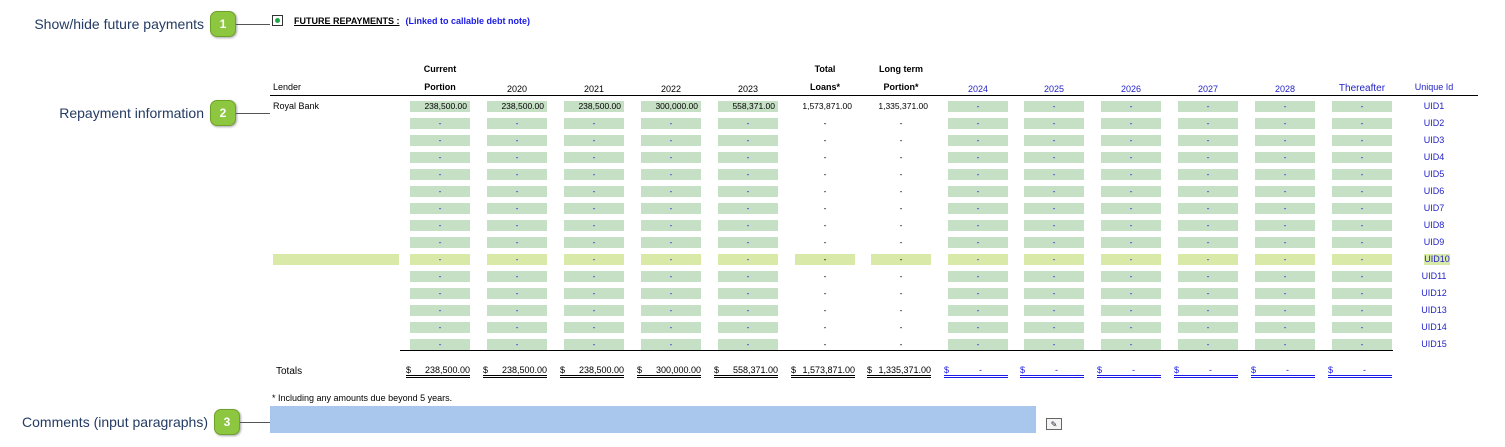 This screenshot has width=1505, height=447. I want to click on input-cell: 300,000.00, so click(671, 106).